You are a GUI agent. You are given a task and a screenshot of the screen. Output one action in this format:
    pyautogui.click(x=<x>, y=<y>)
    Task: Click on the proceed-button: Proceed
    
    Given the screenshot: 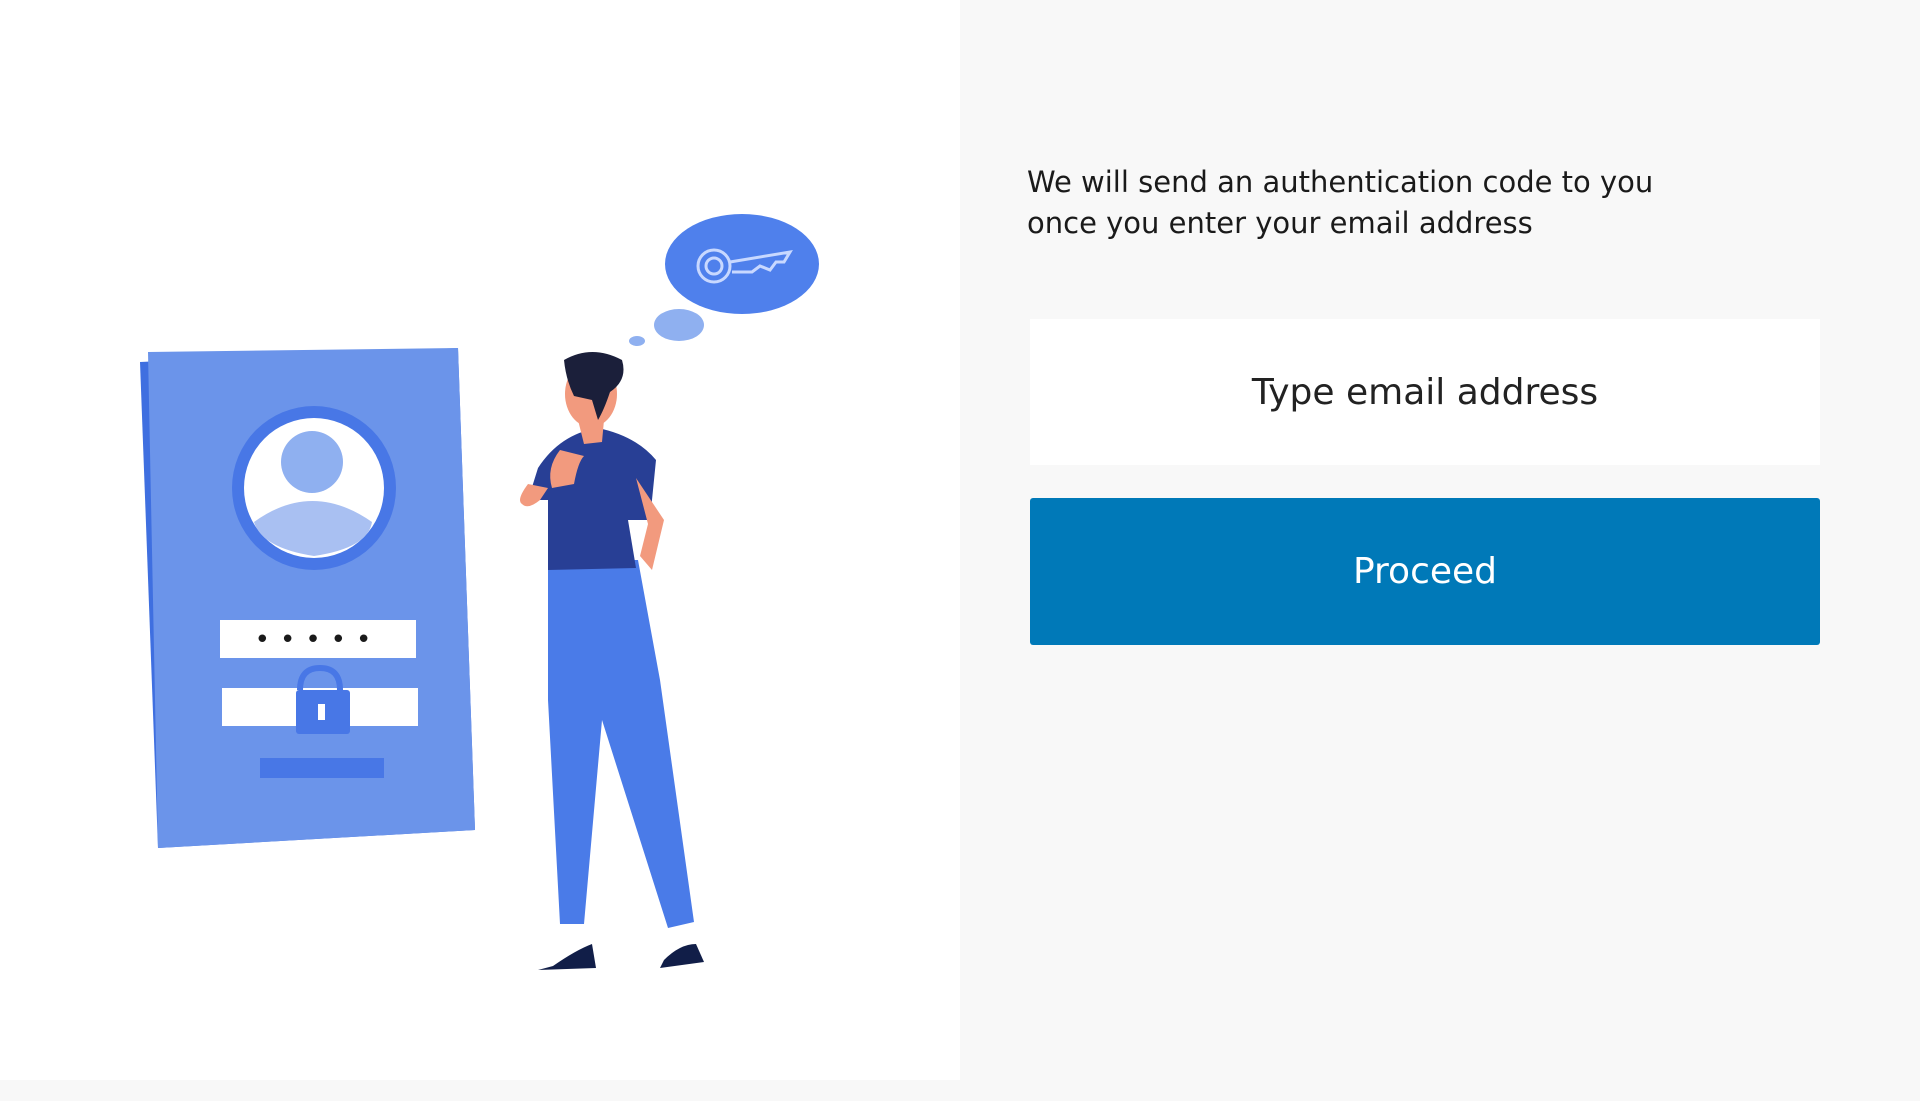 What is the action you would take?
    pyautogui.click(x=1425, y=571)
    